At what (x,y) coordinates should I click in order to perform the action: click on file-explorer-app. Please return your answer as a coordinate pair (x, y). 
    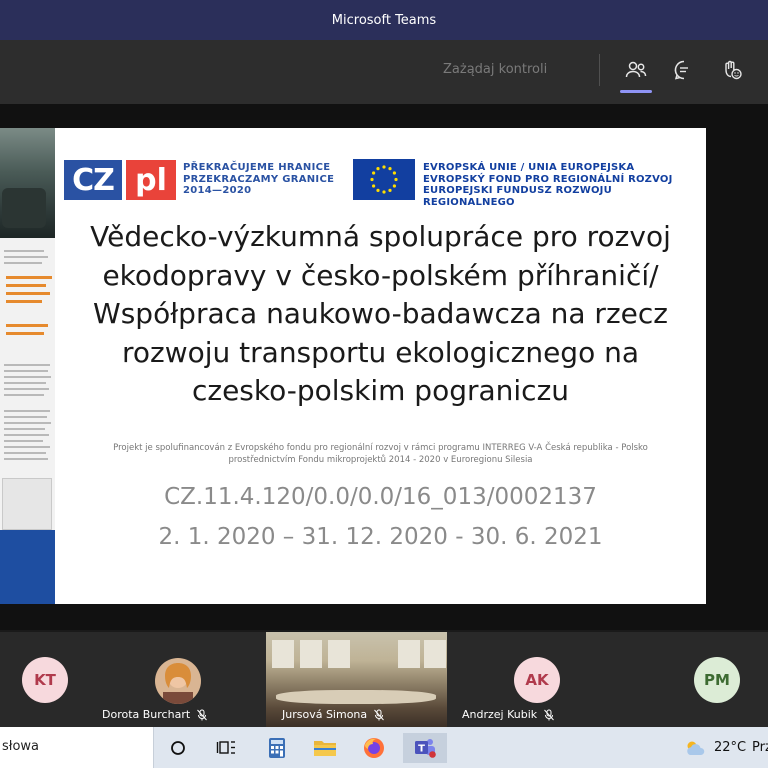
    Looking at the image, I should click on (325, 748).